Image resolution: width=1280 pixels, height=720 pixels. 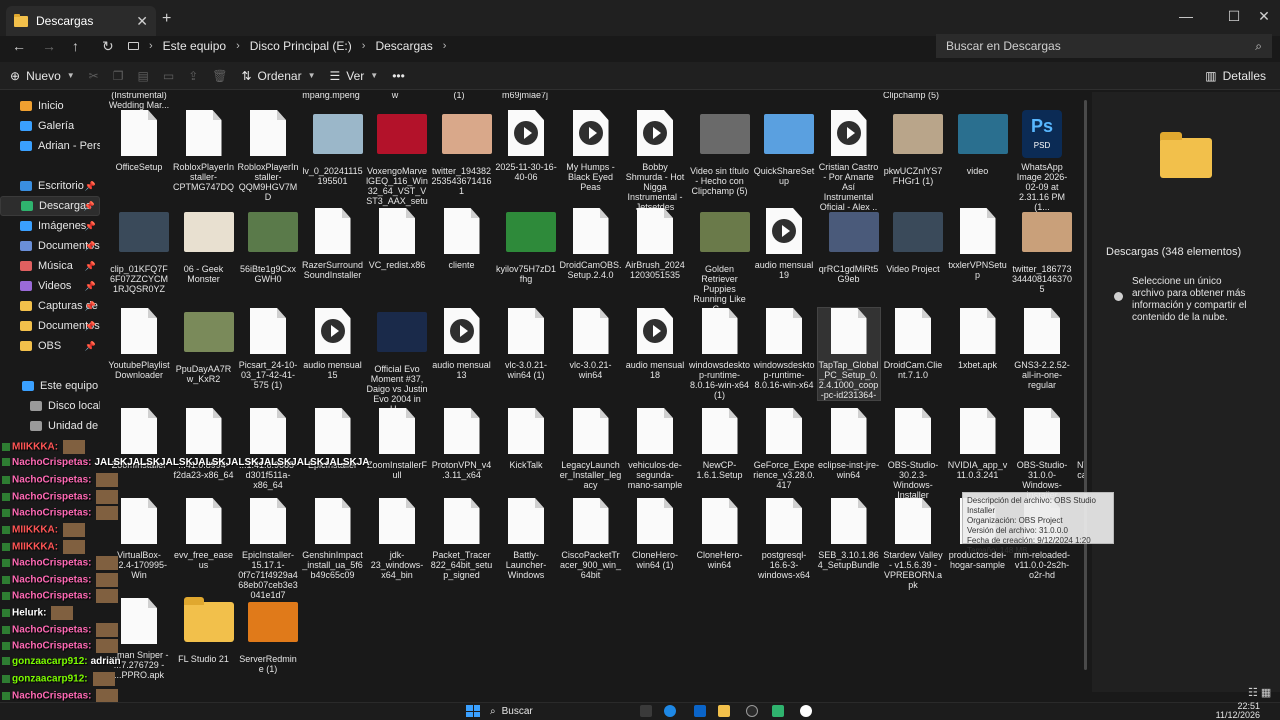 What do you see at coordinates (1042, 454) in the screenshot?
I see `file-item: OBS-Studio-31.0.0-Windows-Installer` at bounding box center [1042, 454].